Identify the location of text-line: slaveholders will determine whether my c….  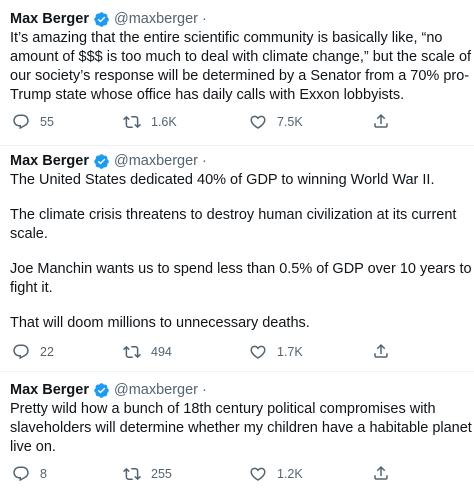
(242, 428).